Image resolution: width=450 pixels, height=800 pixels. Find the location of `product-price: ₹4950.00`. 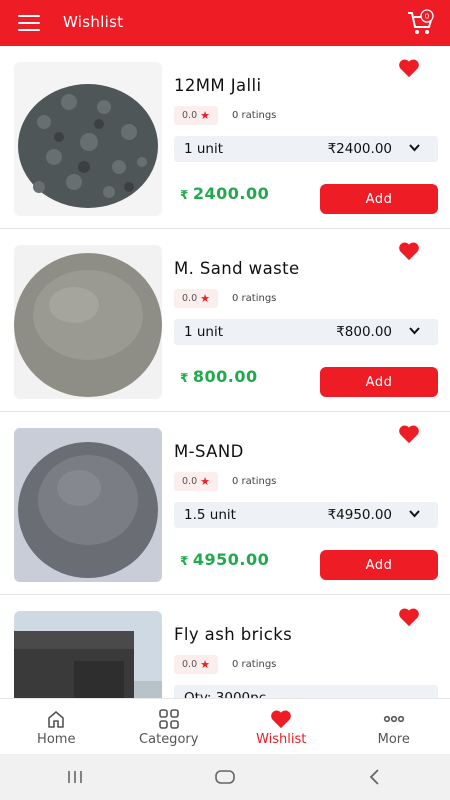

product-price: ₹4950.00 is located at coordinates (224, 559).